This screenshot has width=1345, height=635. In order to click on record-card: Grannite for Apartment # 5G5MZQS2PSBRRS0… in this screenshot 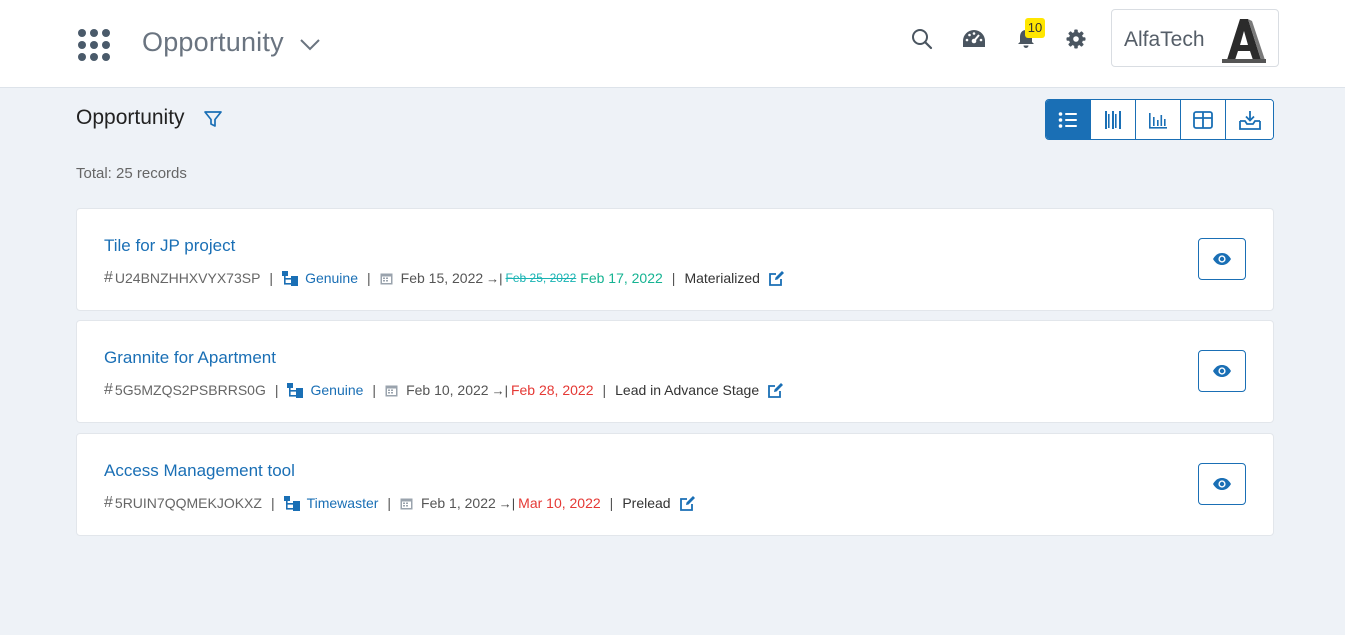, I will do `click(675, 371)`.